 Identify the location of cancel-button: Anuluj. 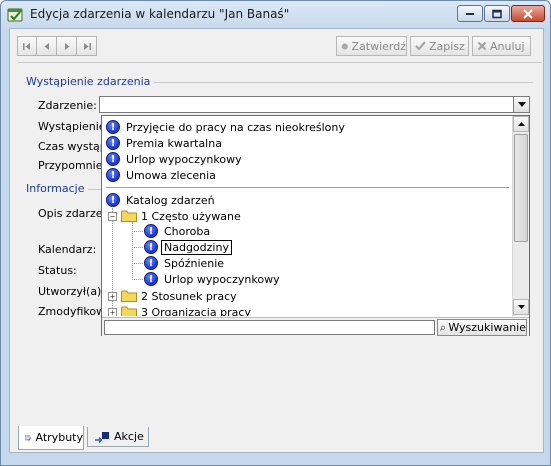
(501, 46).